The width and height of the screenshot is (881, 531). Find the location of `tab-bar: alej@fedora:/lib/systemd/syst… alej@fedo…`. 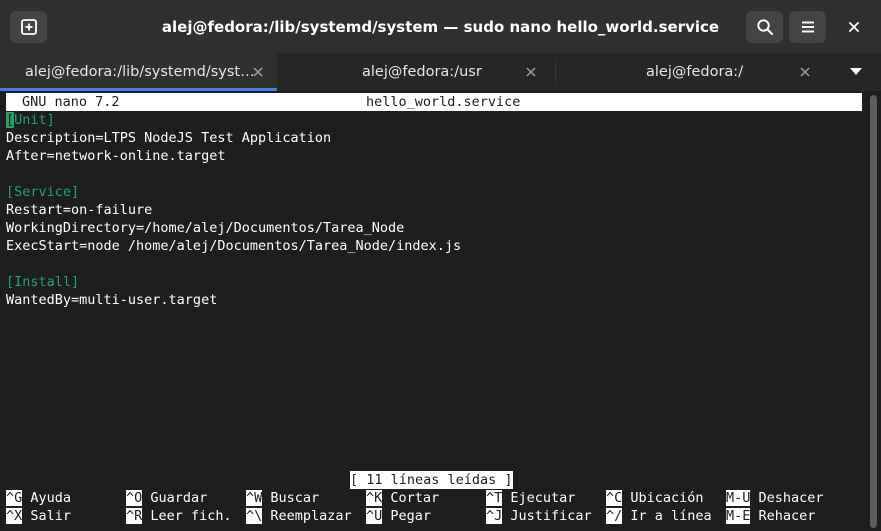

tab-bar: alej@fedora:/lib/systemd/syst… alej@fedo… is located at coordinates (440, 72).